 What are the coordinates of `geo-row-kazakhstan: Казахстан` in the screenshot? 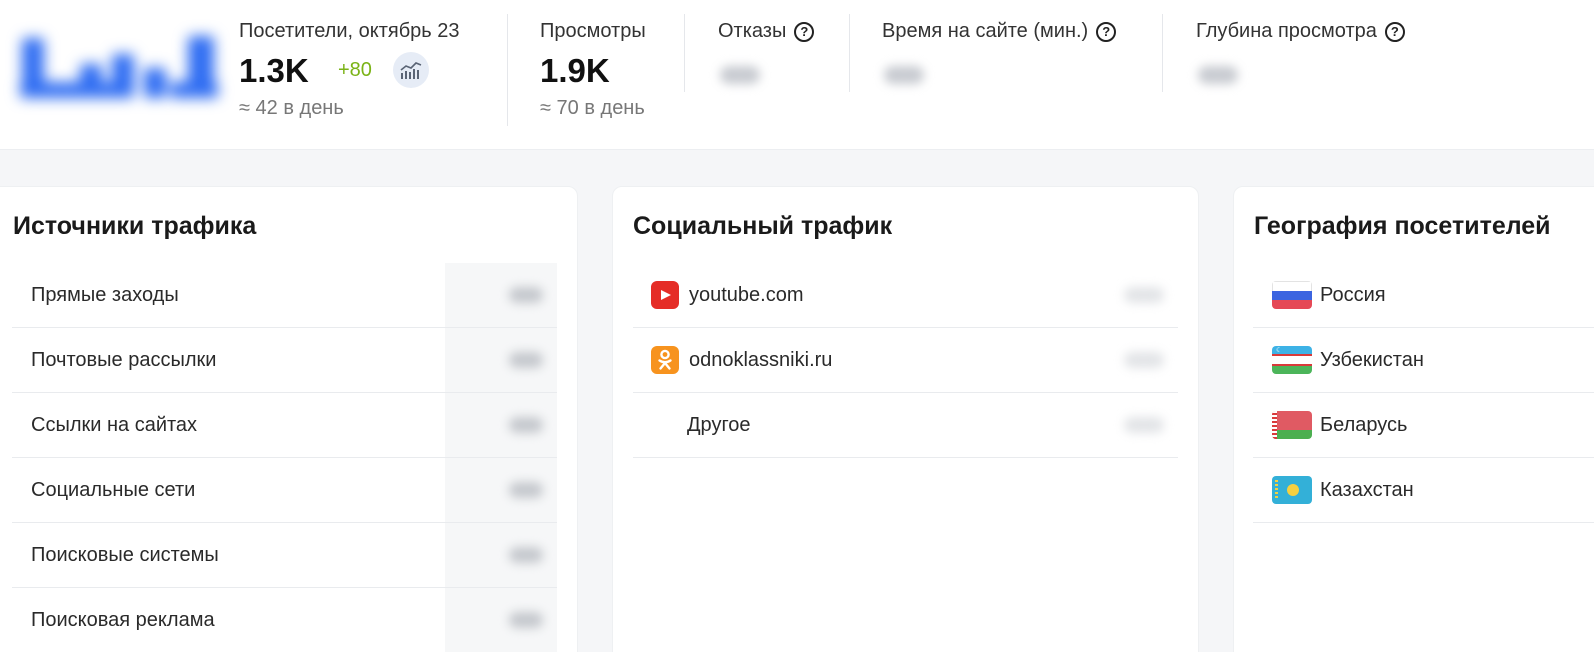 It's located at (1423, 490).